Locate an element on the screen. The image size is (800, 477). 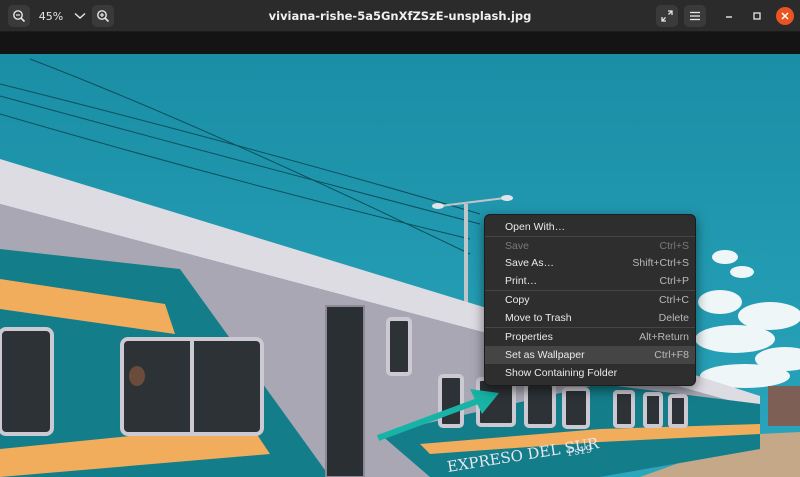
zoom-out-icon is located at coordinates (19, 16).